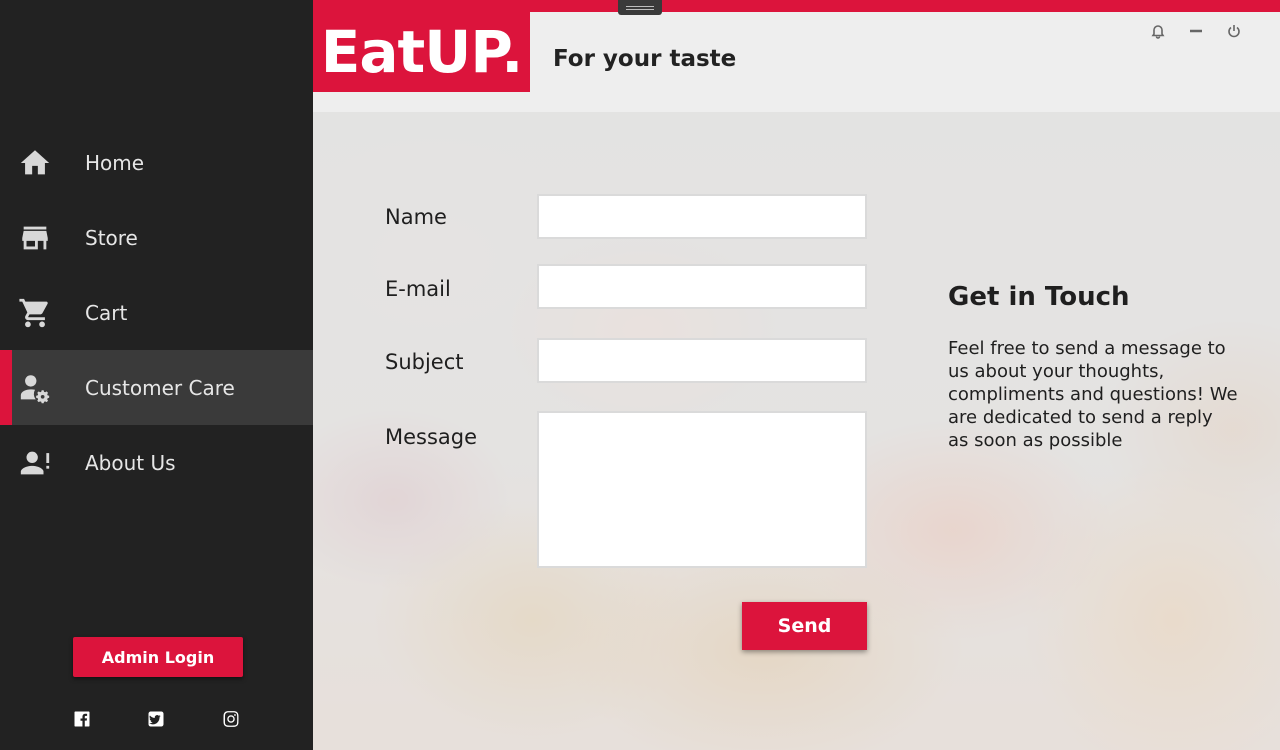 This screenshot has height=750, width=1280. I want to click on sidebar-item-label: Cart, so click(106, 312).